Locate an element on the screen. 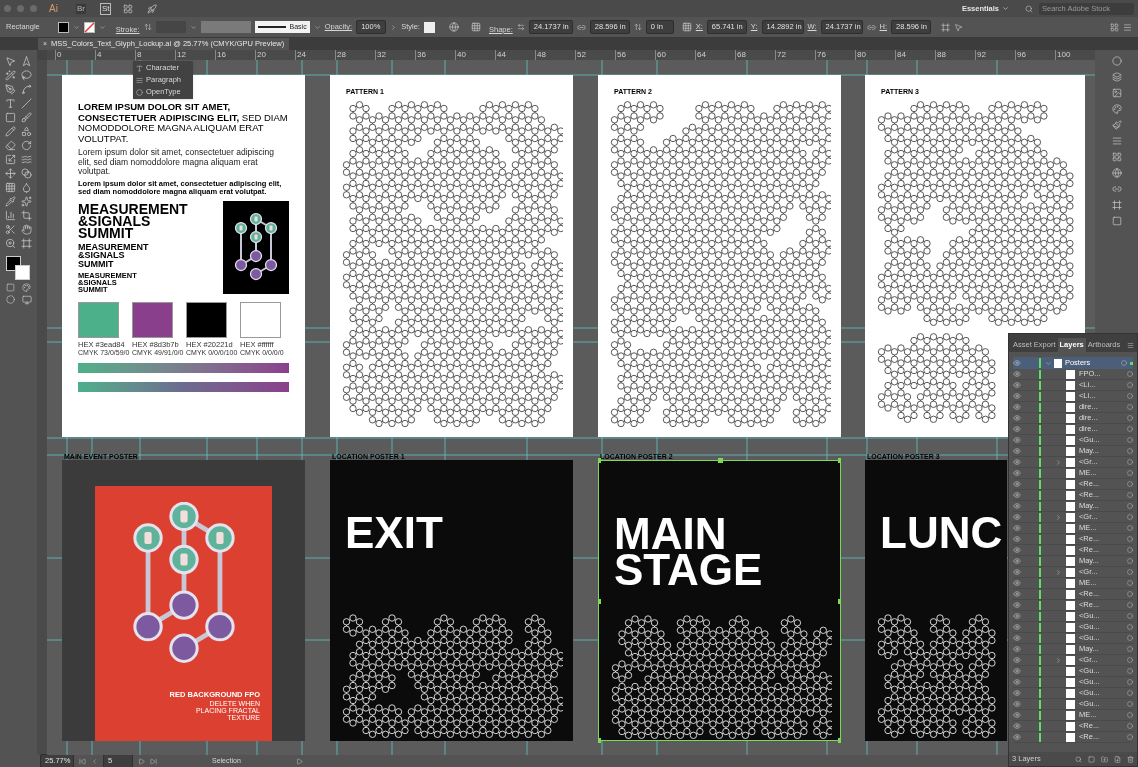 This screenshot has height=767, width=1138. trash-icon is located at coordinates (1130, 759).